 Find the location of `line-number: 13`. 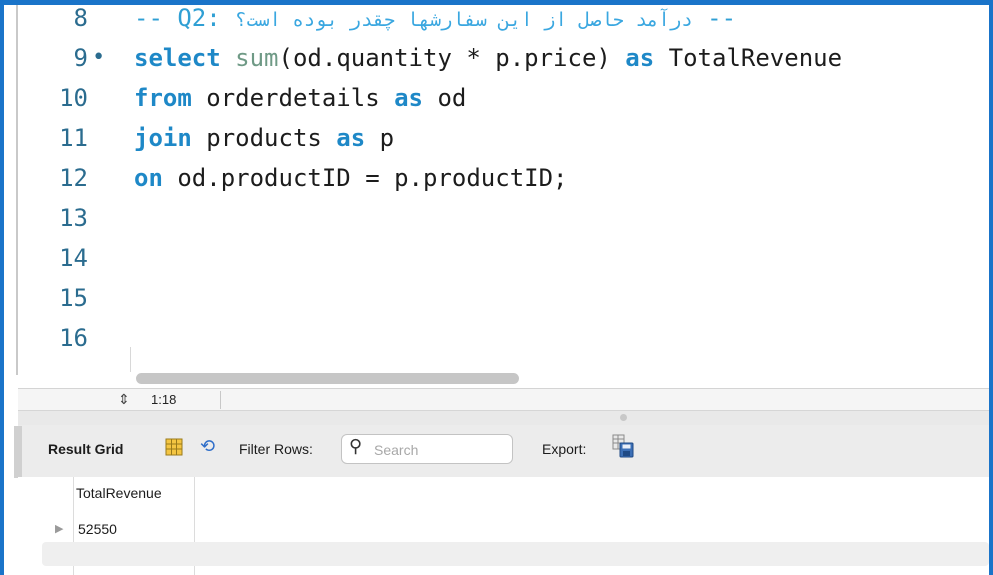

line-number: 13 is located at coordinates (73, 218).